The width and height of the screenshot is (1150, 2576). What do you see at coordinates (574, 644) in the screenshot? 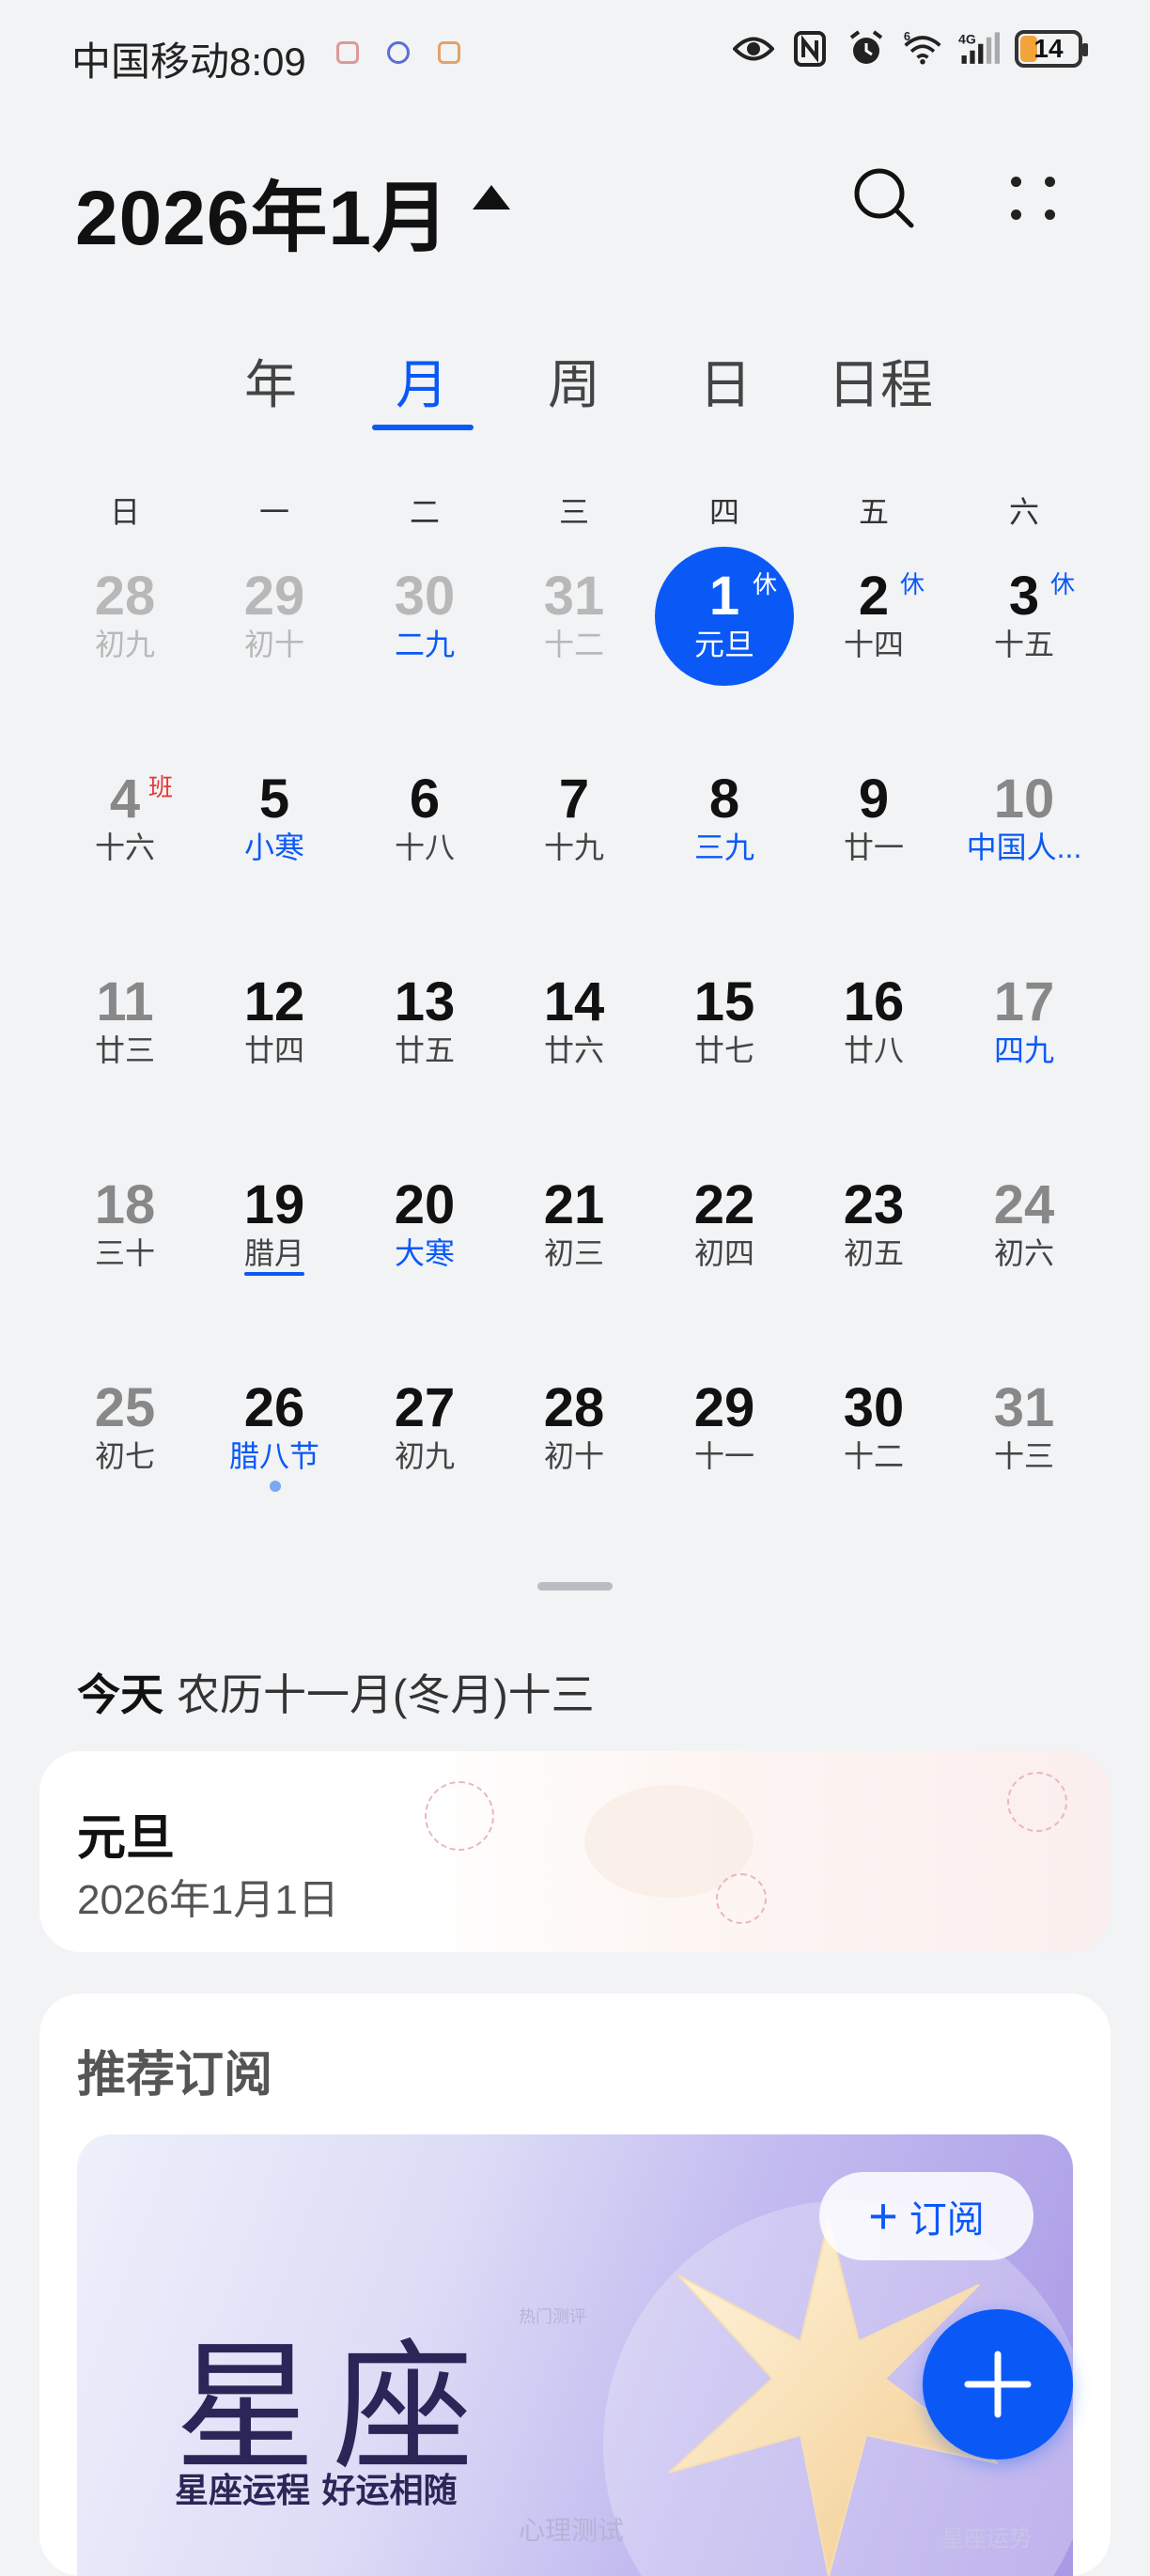
I see `day-cell: 31 十二` at bounding box center [574, 644].